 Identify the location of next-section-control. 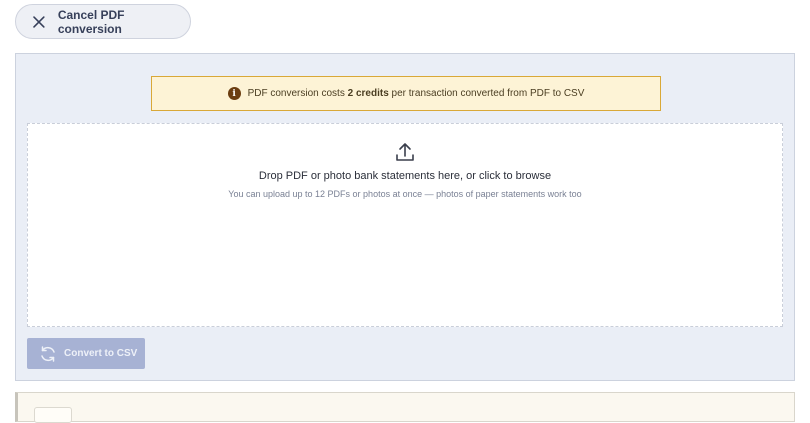
(53, 415).